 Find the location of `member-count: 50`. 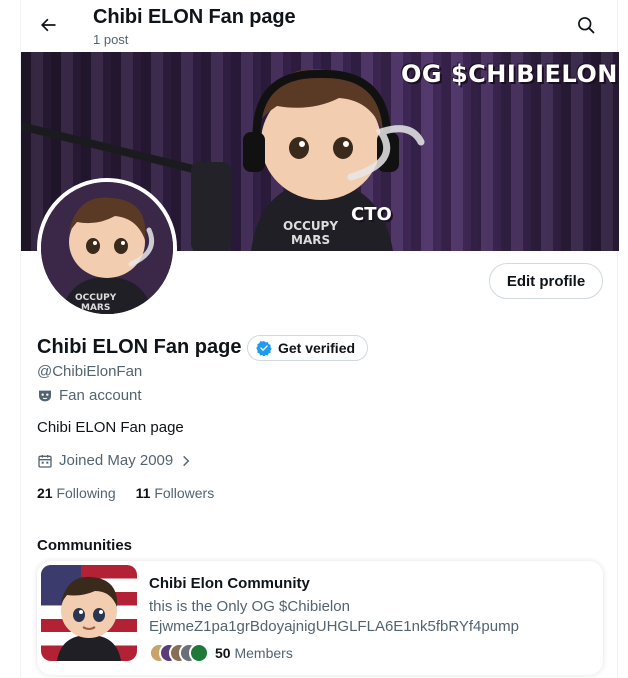

member-count: 50 is located at coordinates (223, 653).